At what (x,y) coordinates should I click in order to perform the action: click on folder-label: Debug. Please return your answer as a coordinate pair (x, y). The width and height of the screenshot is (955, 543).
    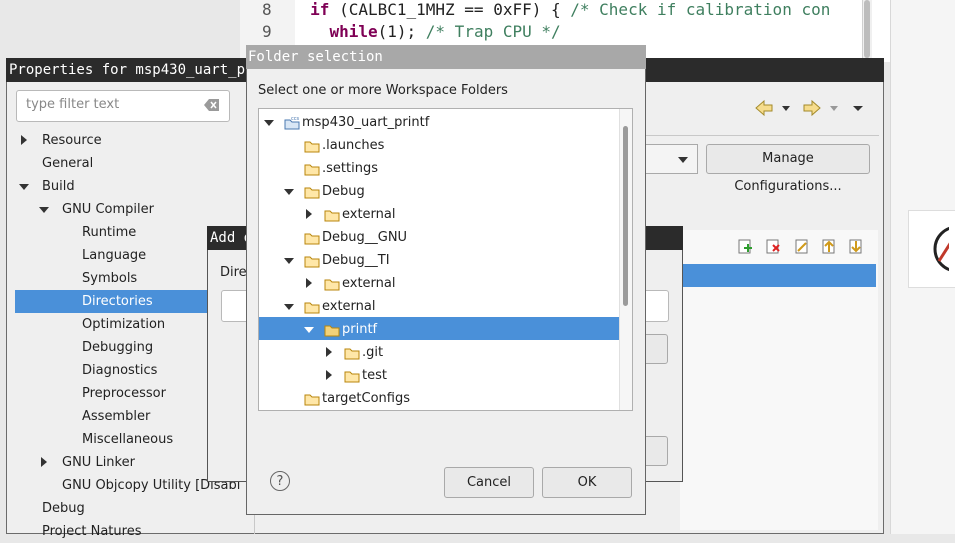
    Looking at the image, I should click on (343, 191).